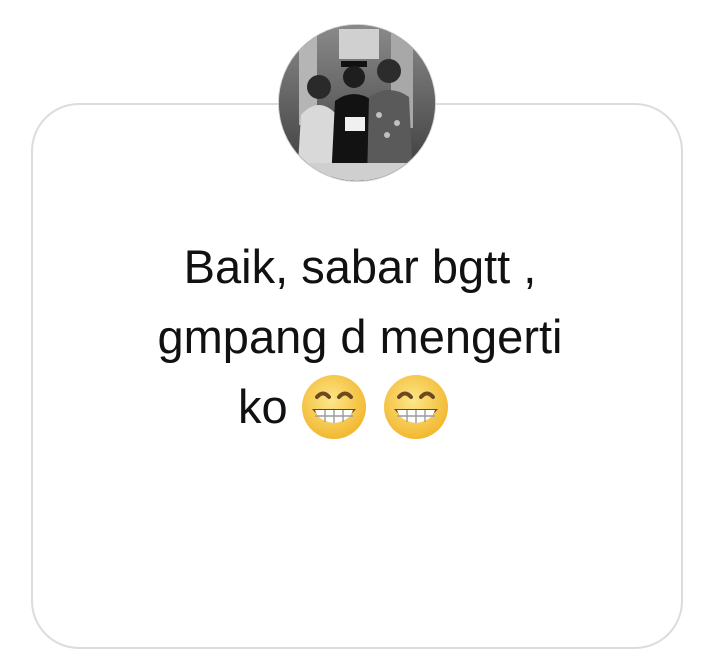 This screenshot has width=720, height=672. What do you see at coordinates (360, 266) in the screenshot?
I see `reply-line-1: Baik, sabar bgtt ,` at bounding box center [360, 266].